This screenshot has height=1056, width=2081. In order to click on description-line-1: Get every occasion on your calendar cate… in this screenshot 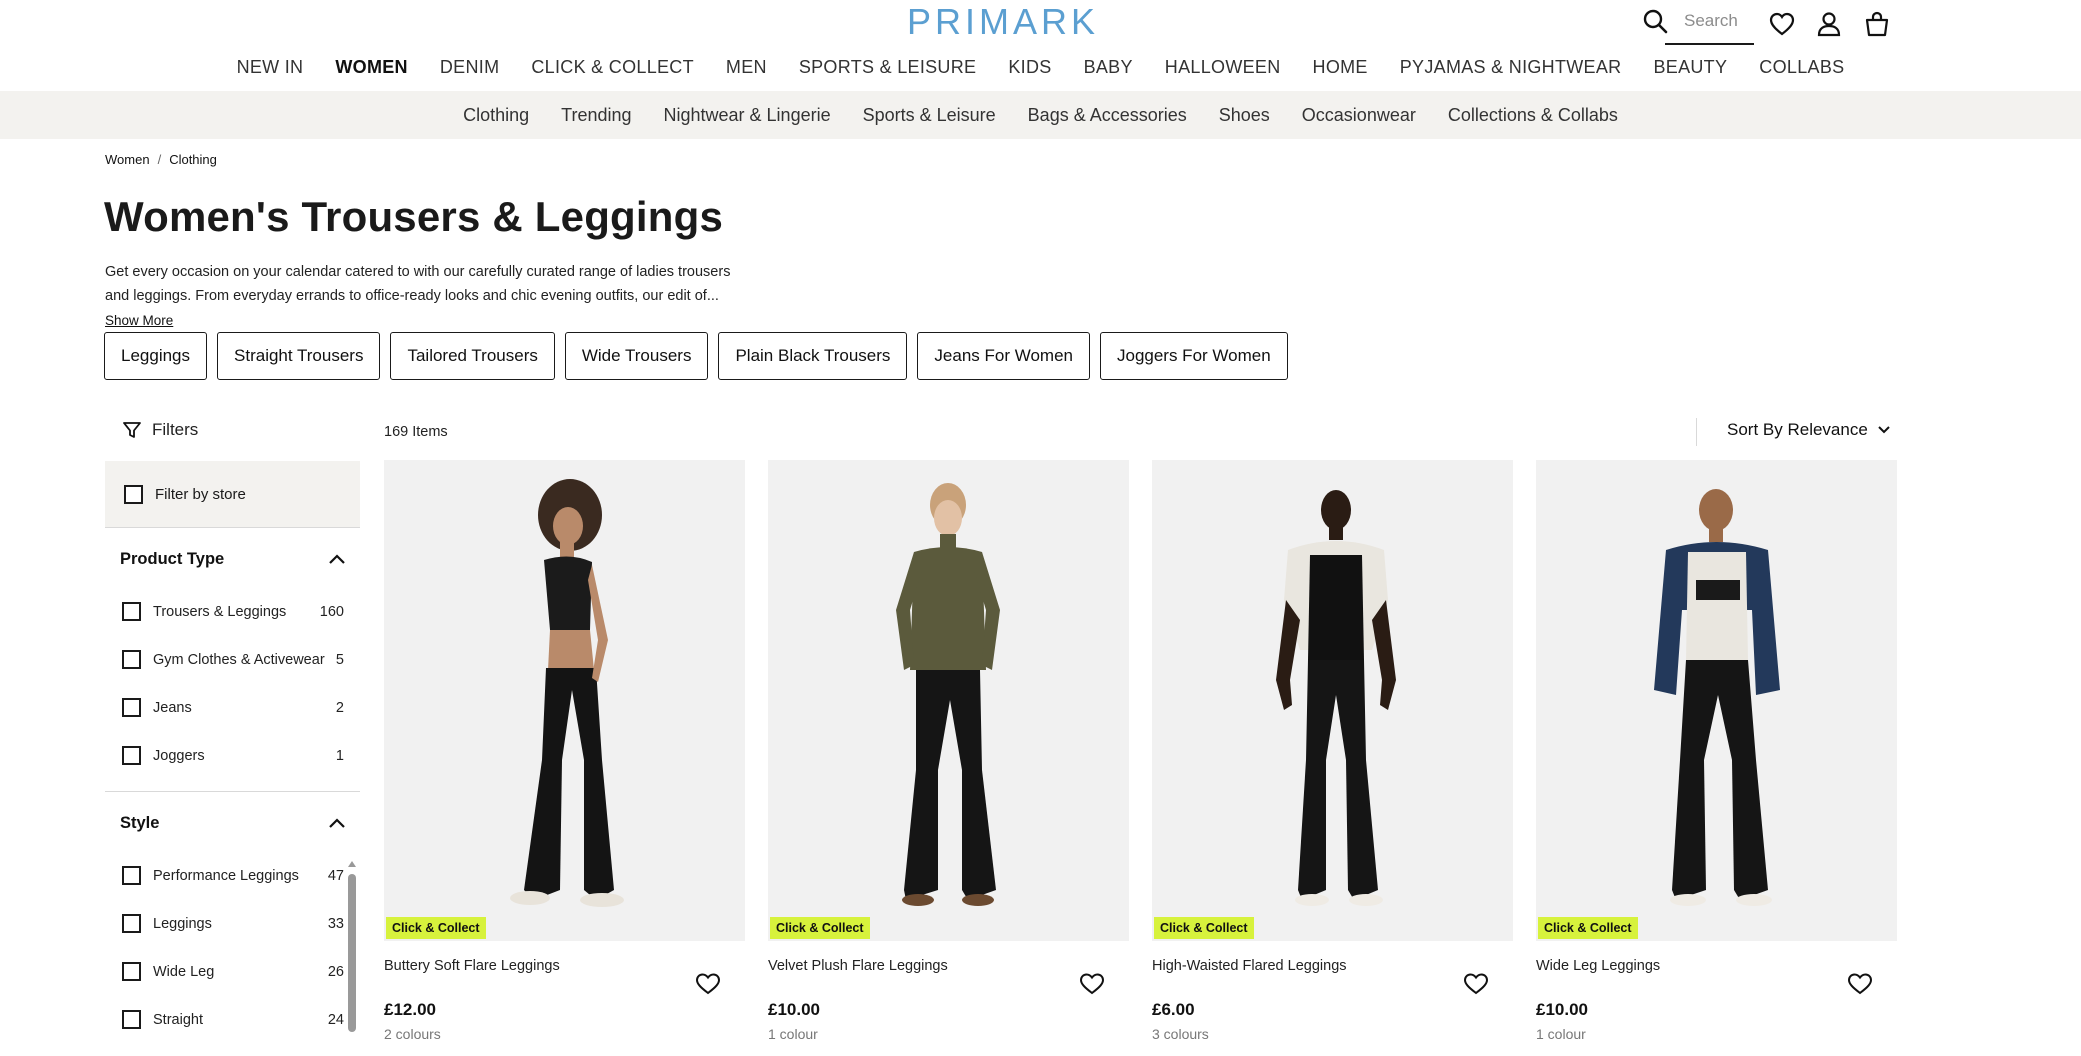, I will do `click(418, 272)`.